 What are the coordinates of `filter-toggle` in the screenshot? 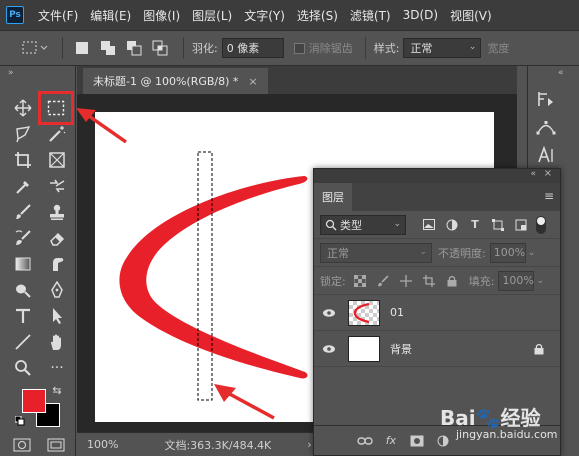 It's located at (541, 224).